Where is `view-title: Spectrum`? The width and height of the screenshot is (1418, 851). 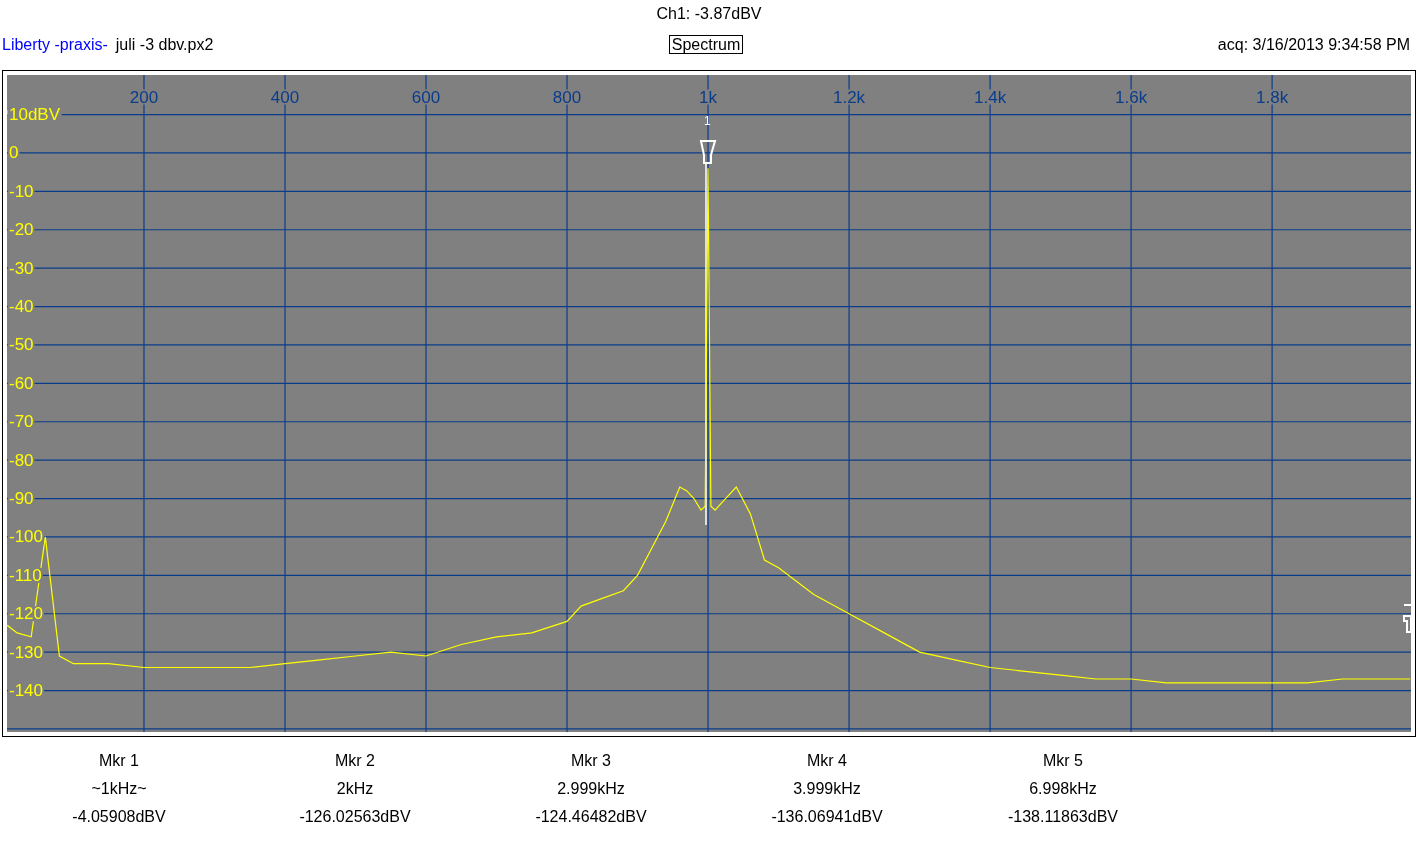
view-title: Spectrum is located at coordinates (706, 44).